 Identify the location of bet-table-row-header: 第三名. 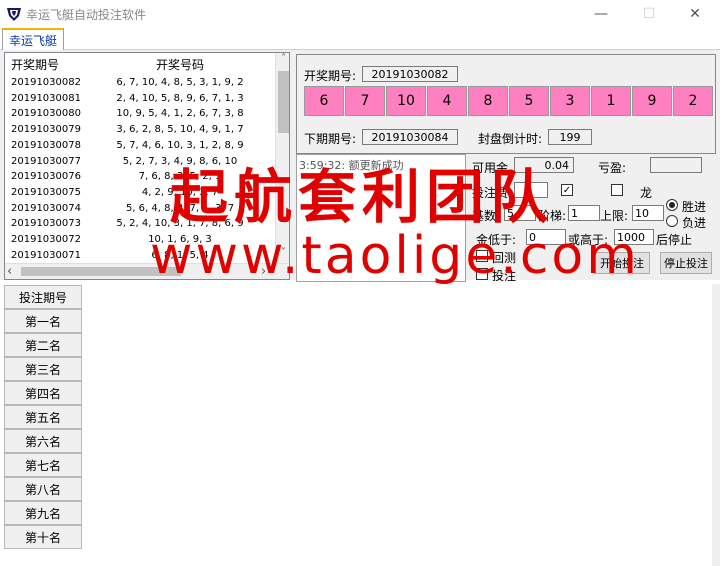
(43, 369).